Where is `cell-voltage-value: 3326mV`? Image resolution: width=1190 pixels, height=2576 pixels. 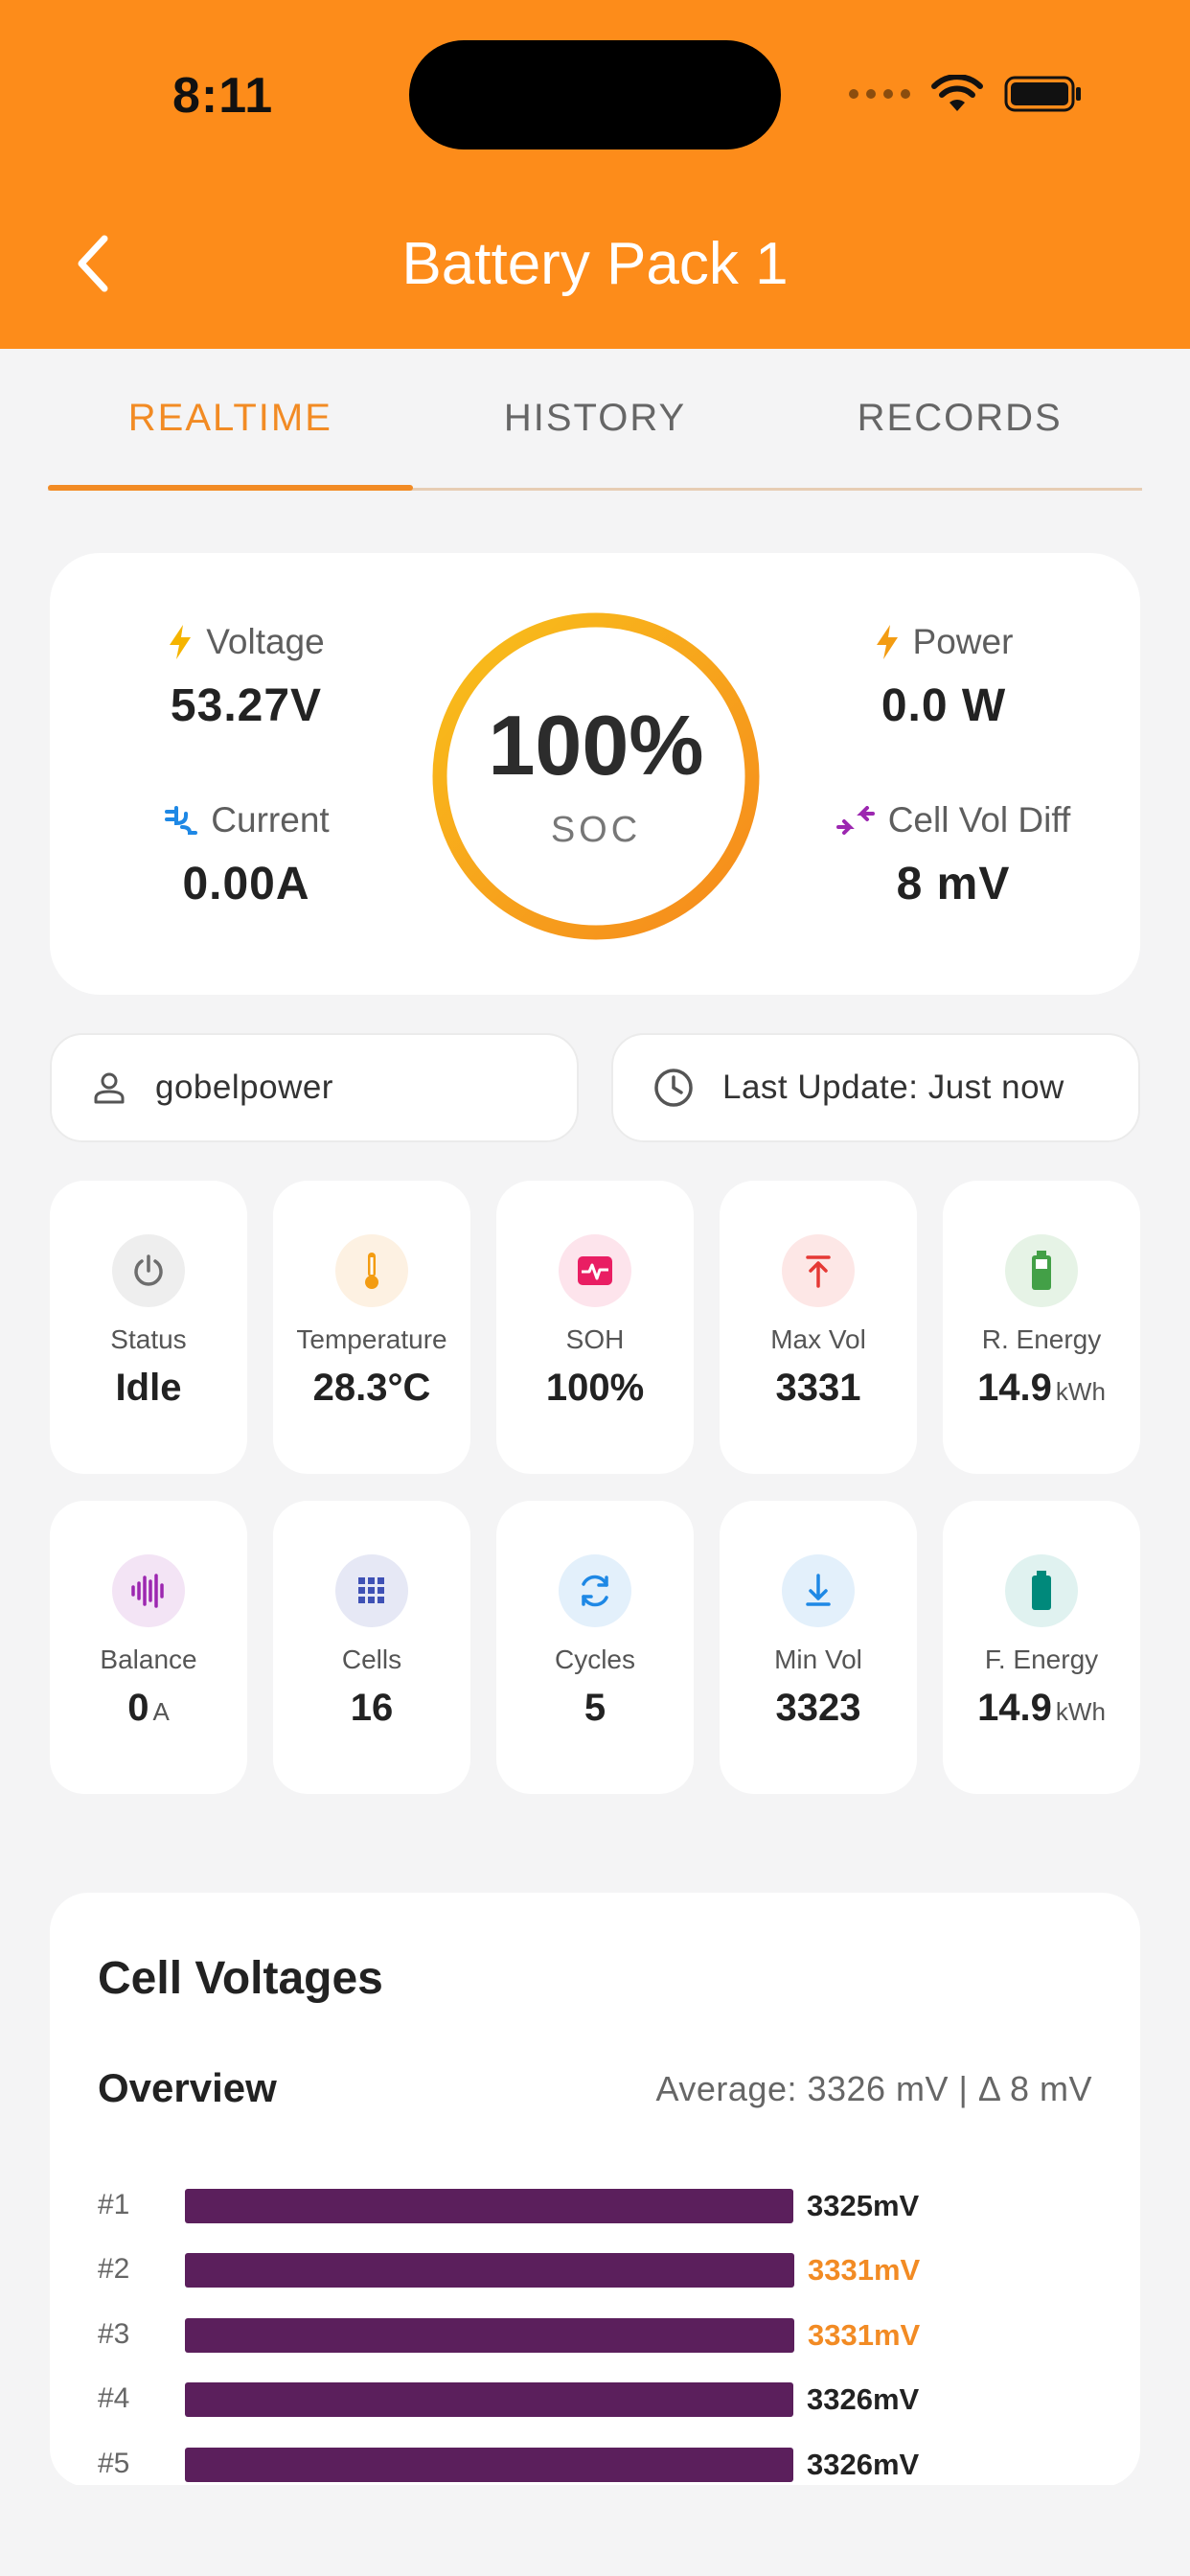 cell-voltage-value: 3326mV is located at coordinates (864, 2399).